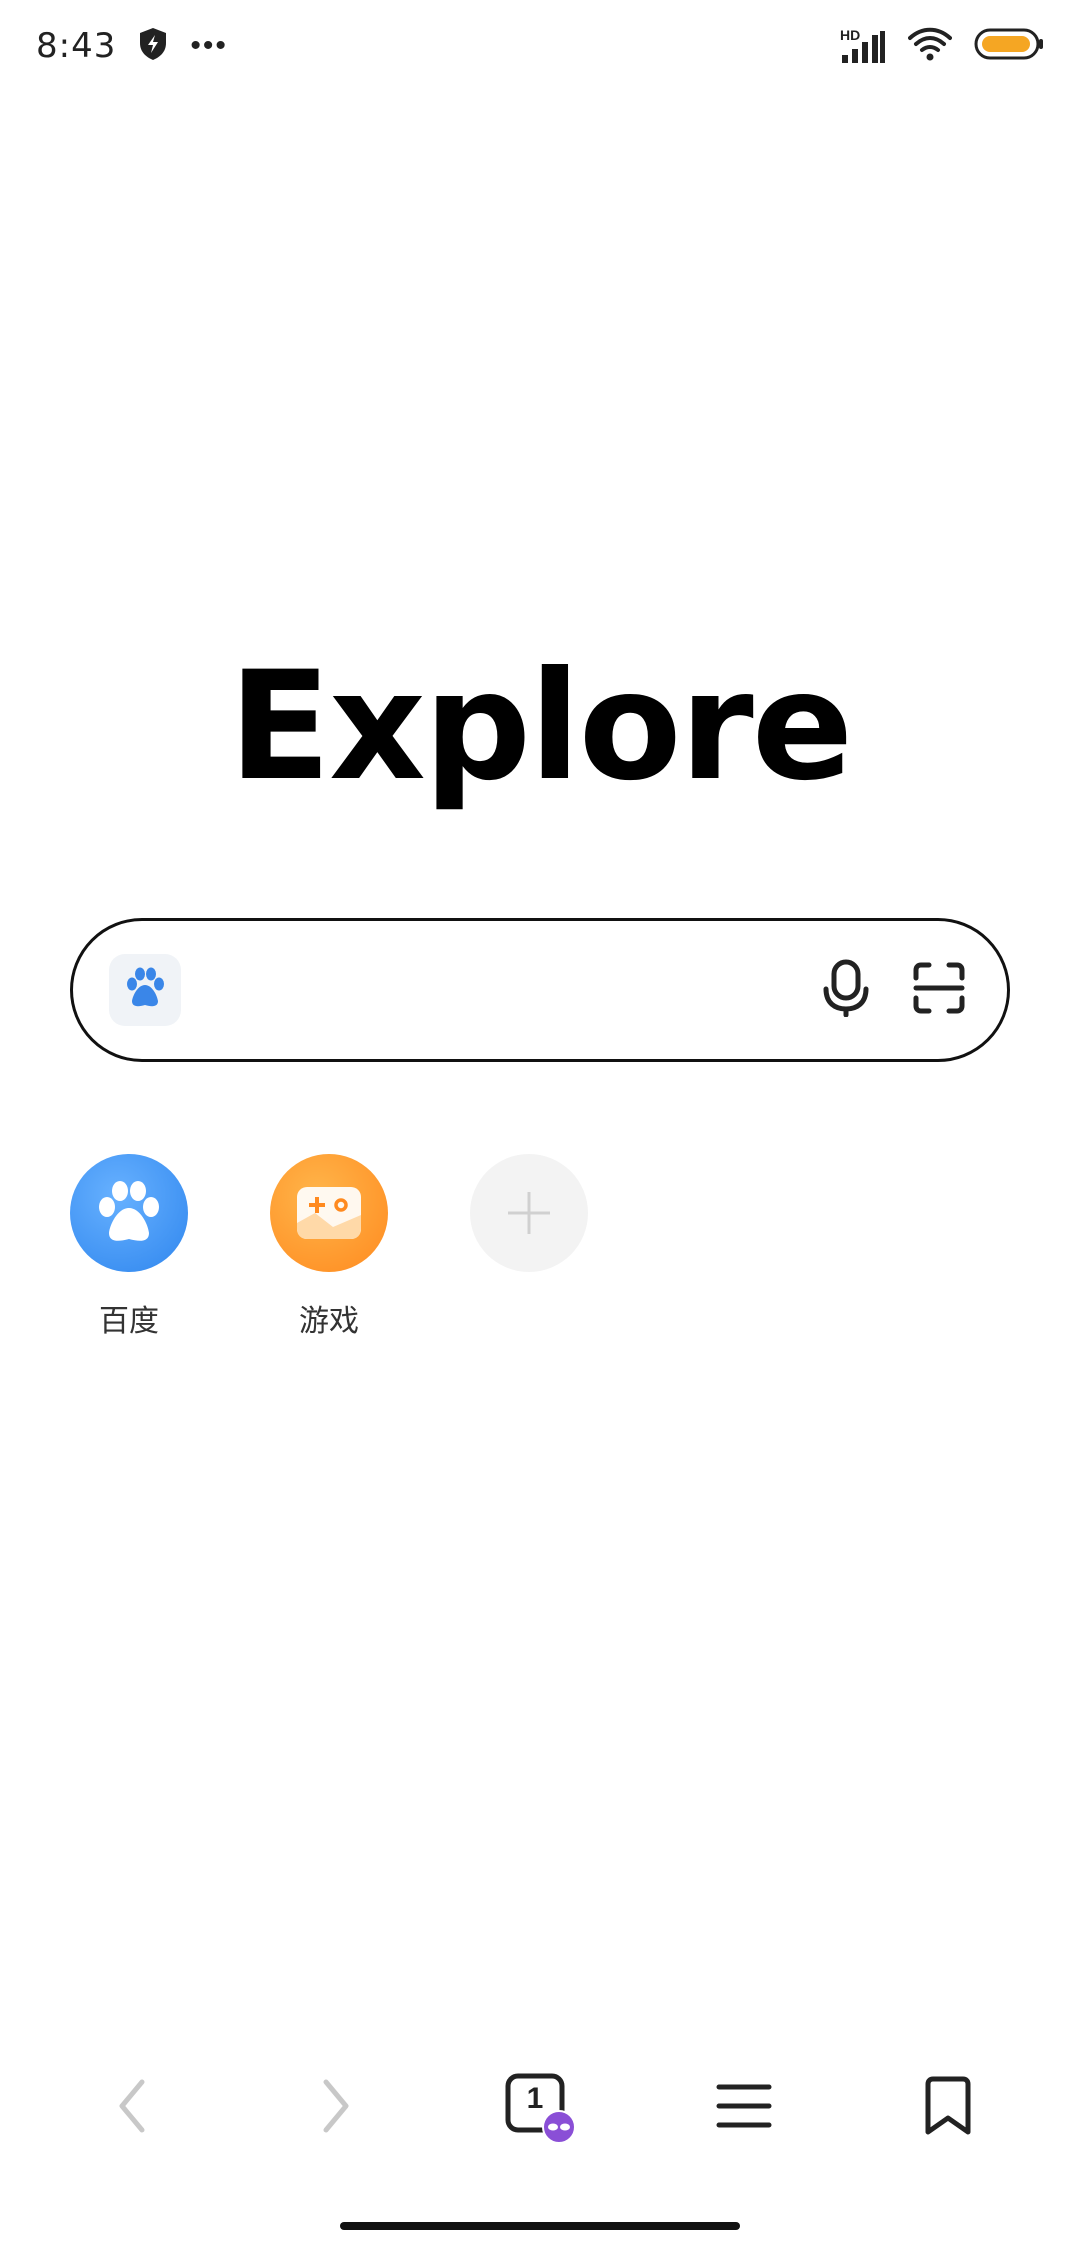 The image size is (1080, 2244). Describe the element at coordinates (153, 46) in the screenshot. I see `shield-icon` at that location.